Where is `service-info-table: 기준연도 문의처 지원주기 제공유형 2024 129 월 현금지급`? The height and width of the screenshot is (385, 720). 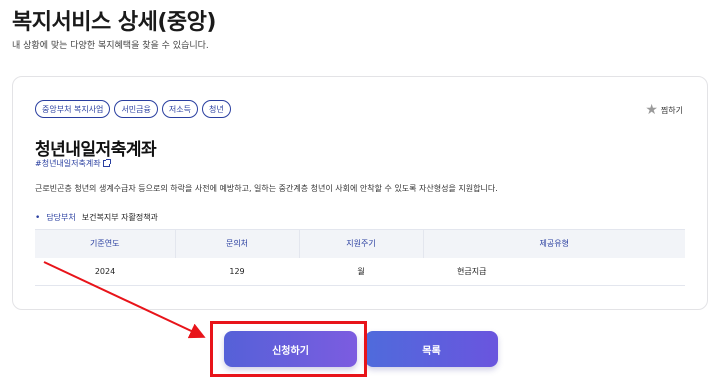 service-info-table: 기준연도 문의처 지원주기 제공유형 2024 129 월 현금지급 is located at coordinates (360, 257).